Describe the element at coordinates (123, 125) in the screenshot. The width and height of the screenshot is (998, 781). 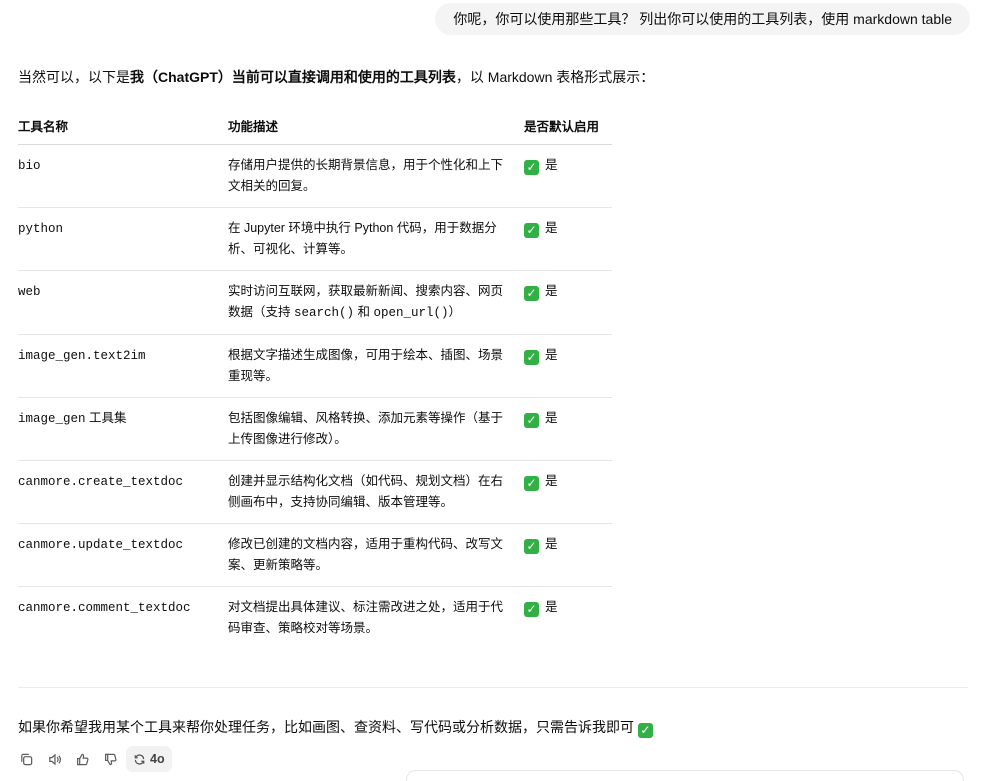
I see `header-tool-name: 工具名称` at that location.